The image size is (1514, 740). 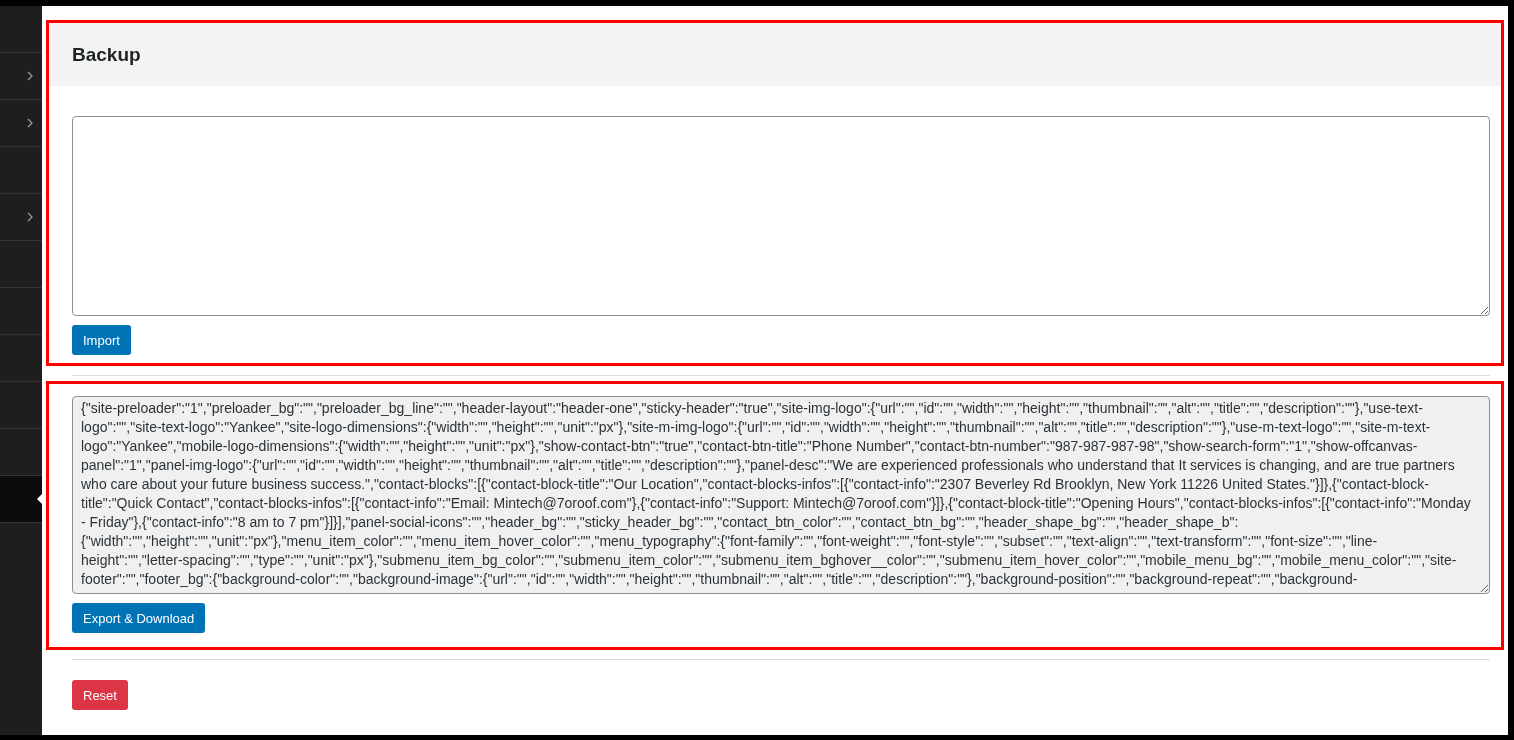 What do you see at coordinates (139, 618) in the screenshot?
I see `export-download-button: Export & Download` at bounding box center [139, 618].